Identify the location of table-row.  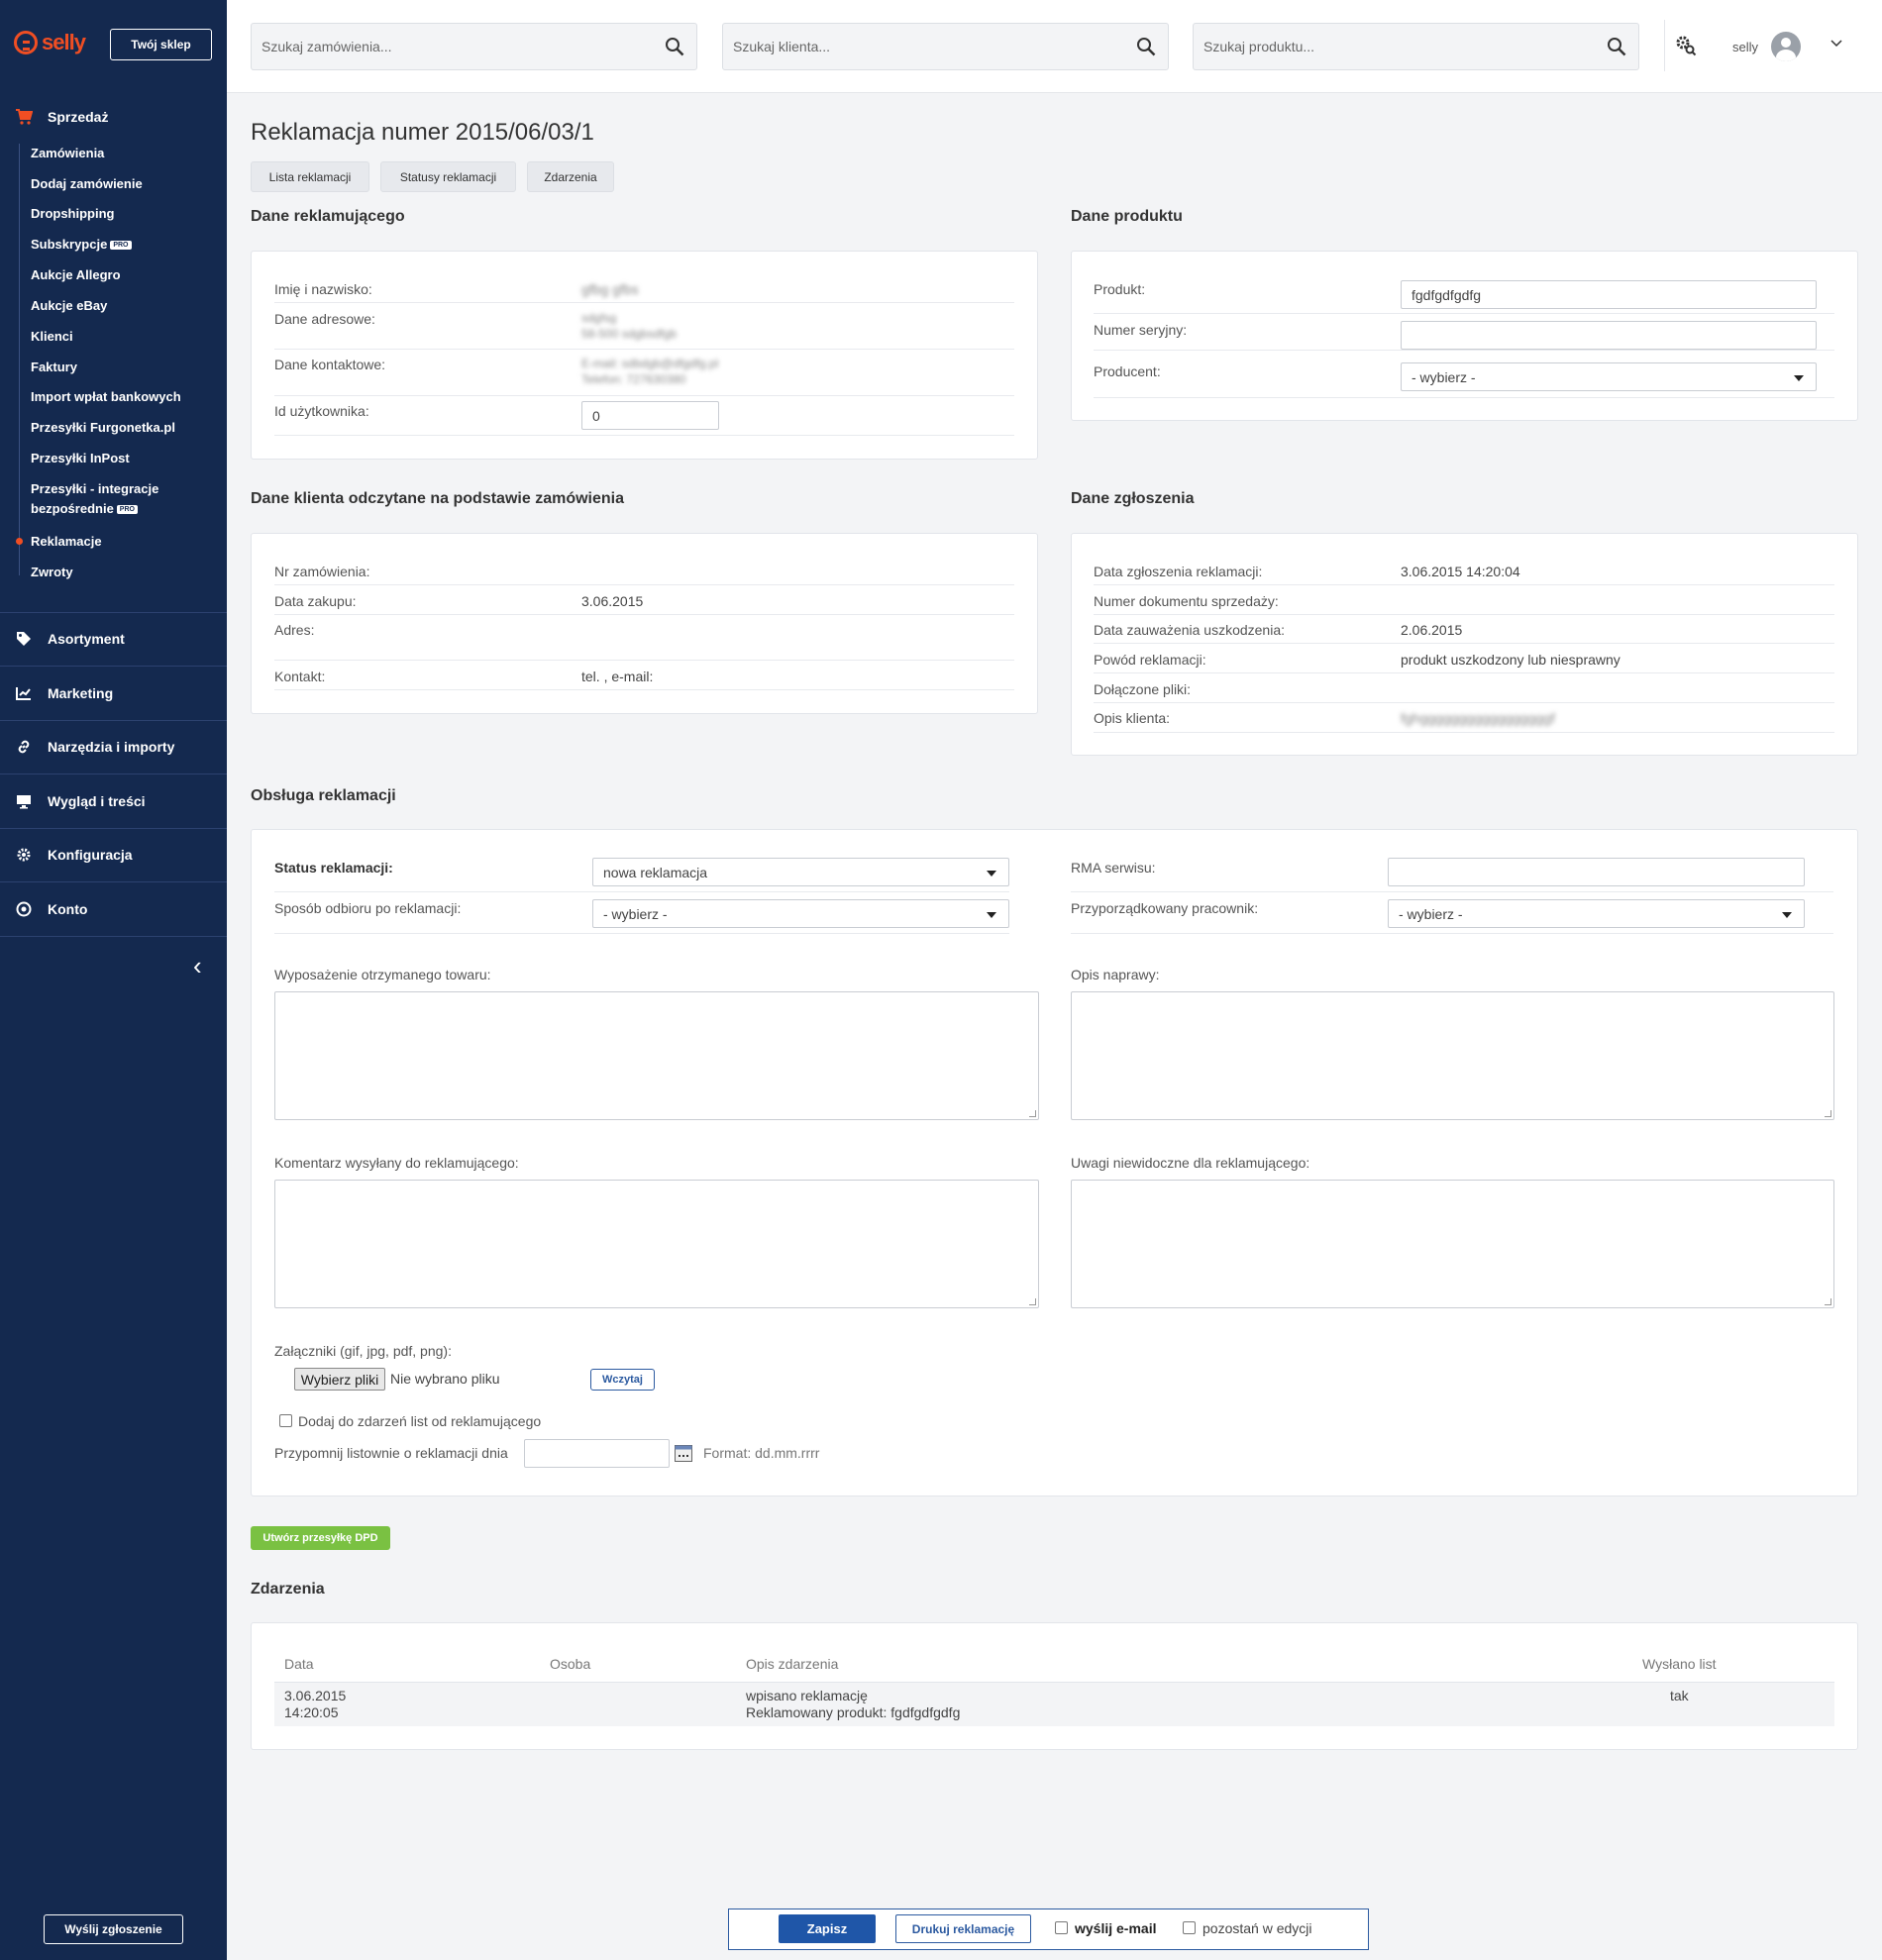
(644, 290).